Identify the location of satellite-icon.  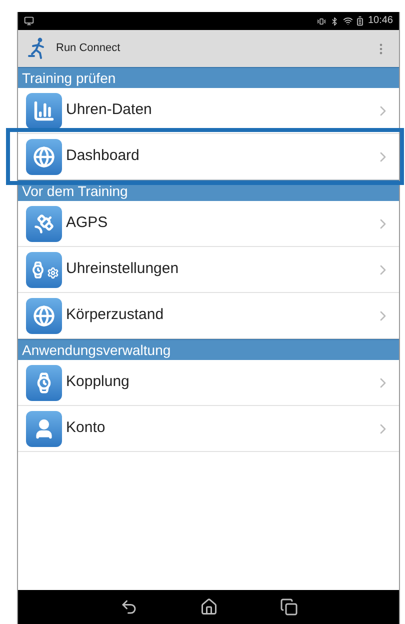
(44, 224).